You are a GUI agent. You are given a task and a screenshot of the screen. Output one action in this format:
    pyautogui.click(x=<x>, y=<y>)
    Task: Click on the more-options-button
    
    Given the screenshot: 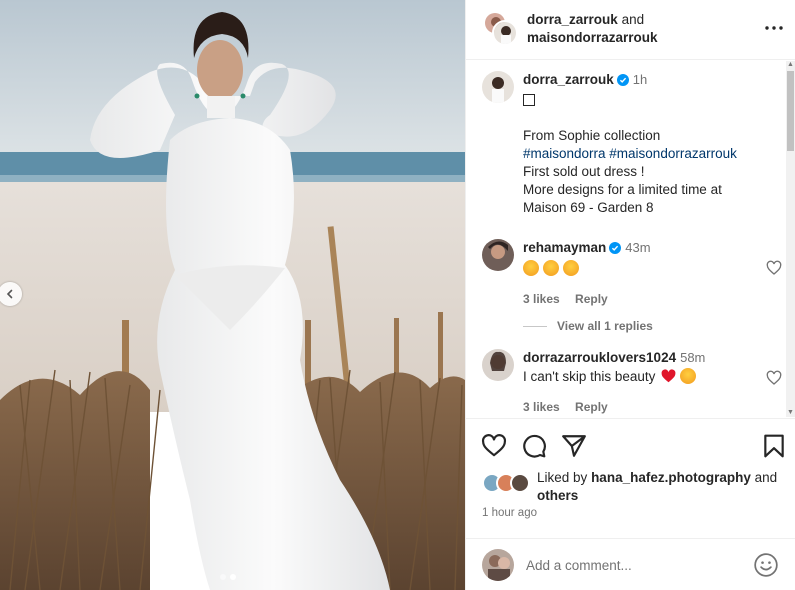 What is the action you would take?
    pyautogui.click(x=774, y=28)
    